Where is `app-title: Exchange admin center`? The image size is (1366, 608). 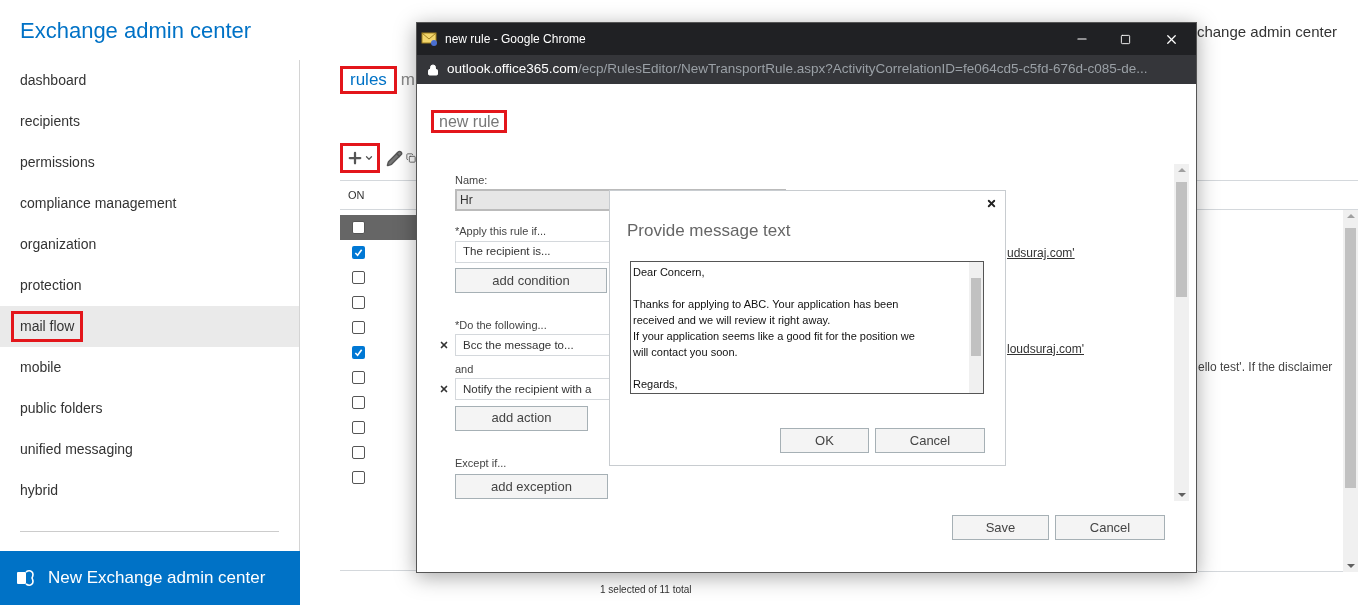 app-title: Exchange admin center is located at coordinates (136, 30).